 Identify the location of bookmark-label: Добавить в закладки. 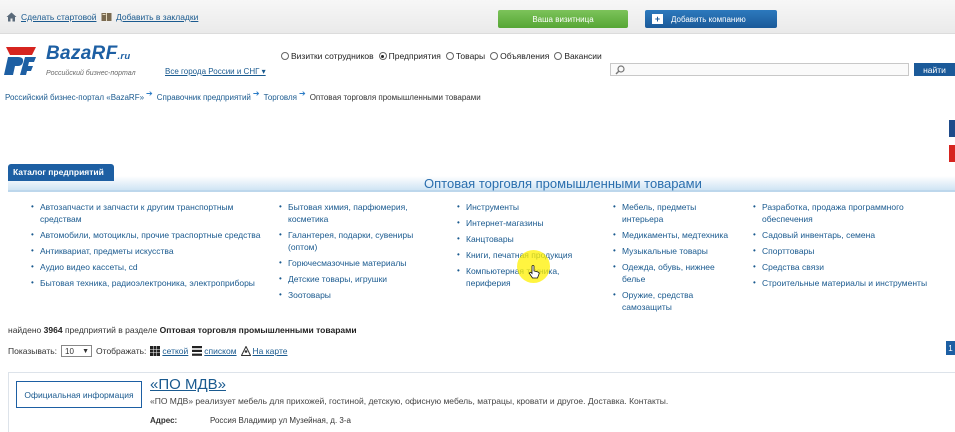
(157, 17).